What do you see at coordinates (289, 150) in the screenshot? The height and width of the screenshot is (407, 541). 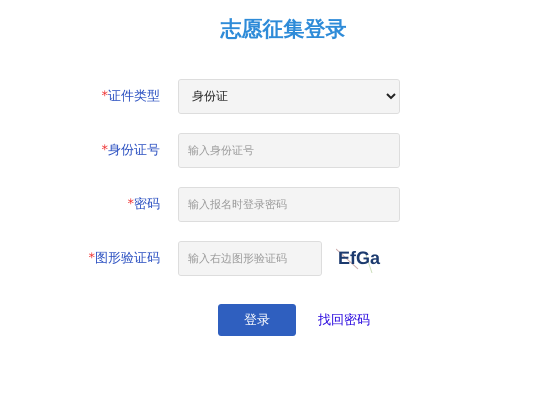 I see `input-field: 输入身份证号` at bounding box center [289, 150].